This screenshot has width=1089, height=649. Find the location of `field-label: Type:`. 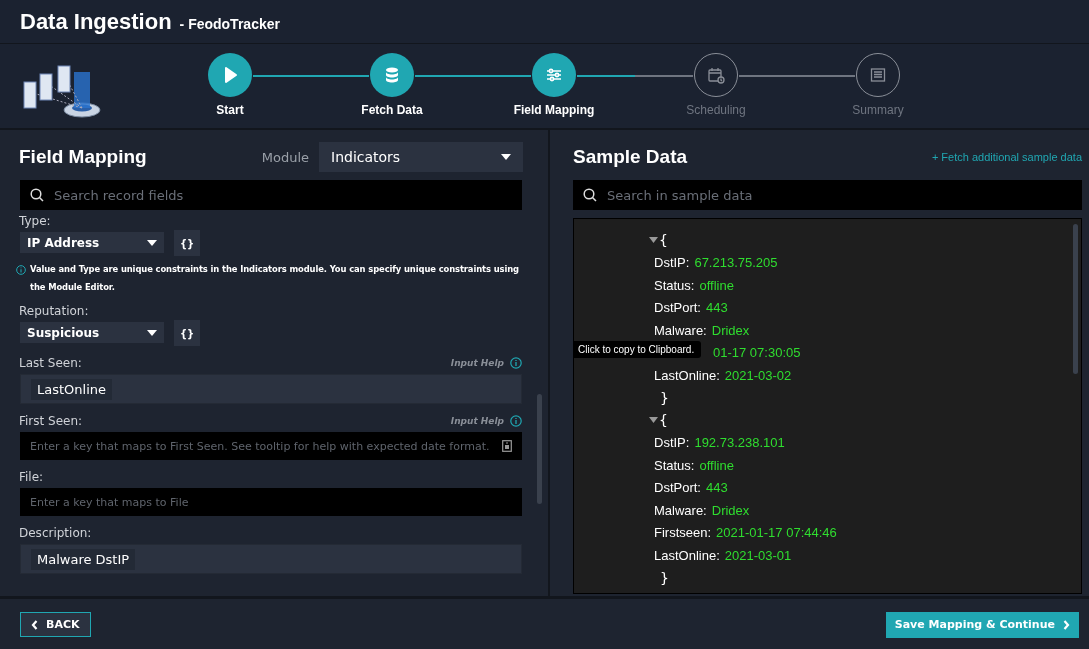

field-label: Type: is located at coordinates (35, 221).